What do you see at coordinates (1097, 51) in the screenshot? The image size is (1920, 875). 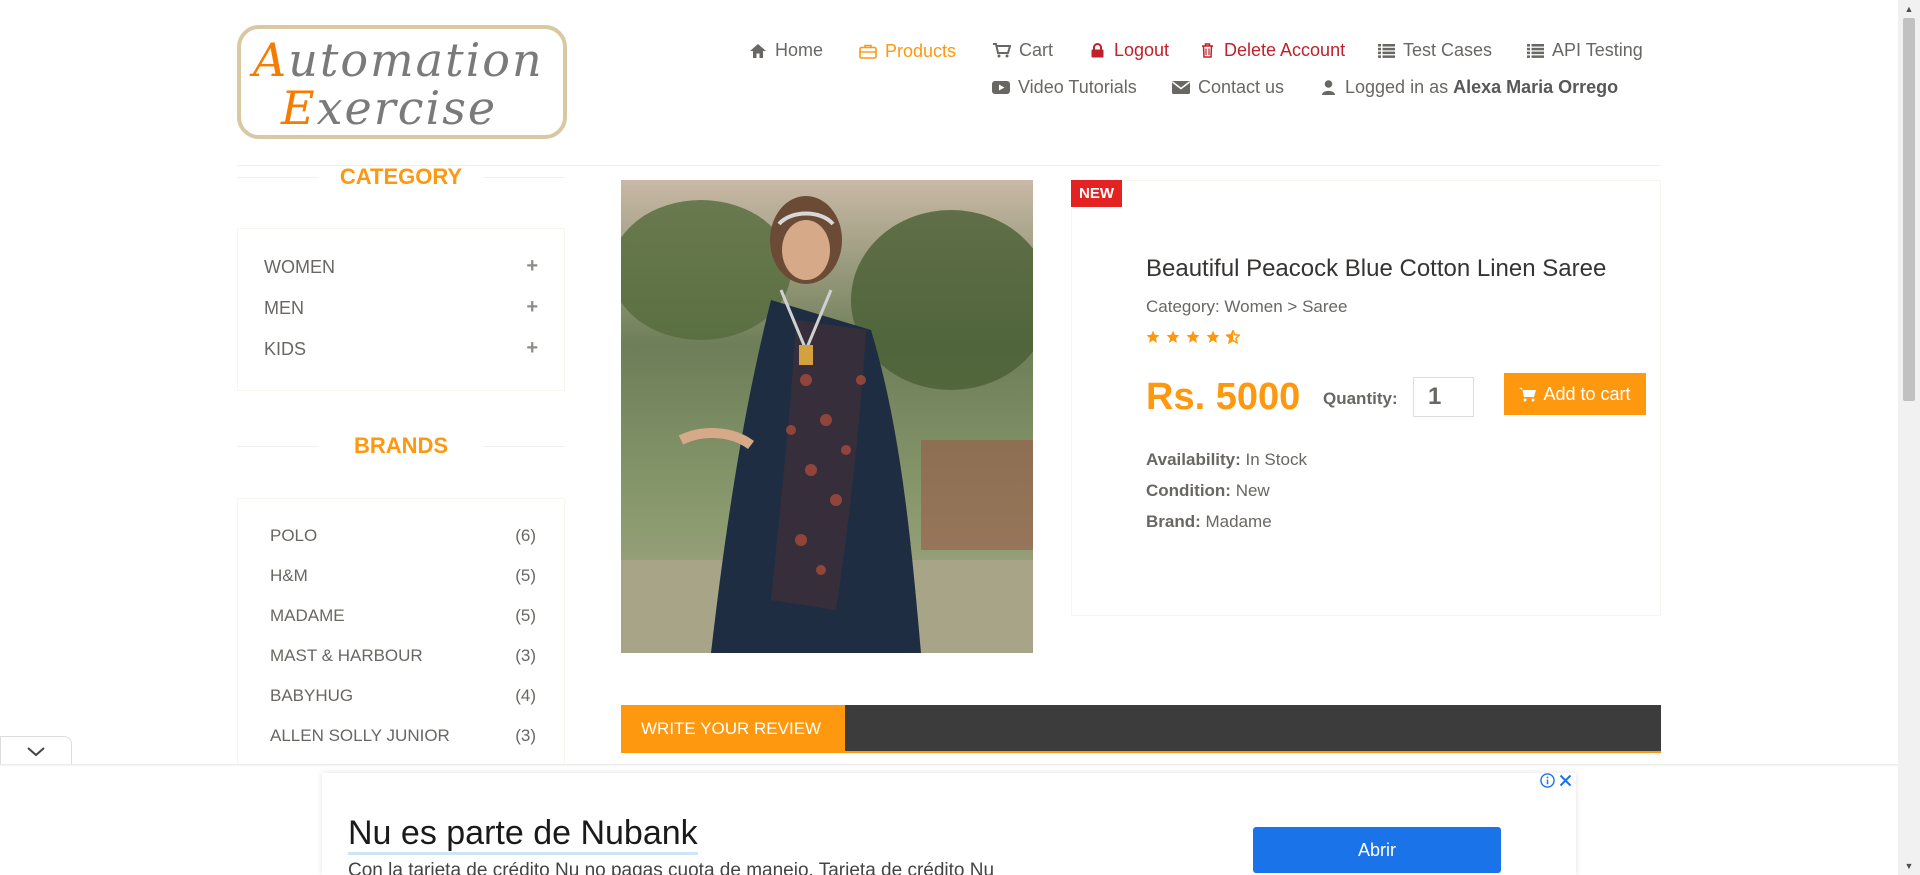 I see `lock-icon` at bounding box center [1097, 51].